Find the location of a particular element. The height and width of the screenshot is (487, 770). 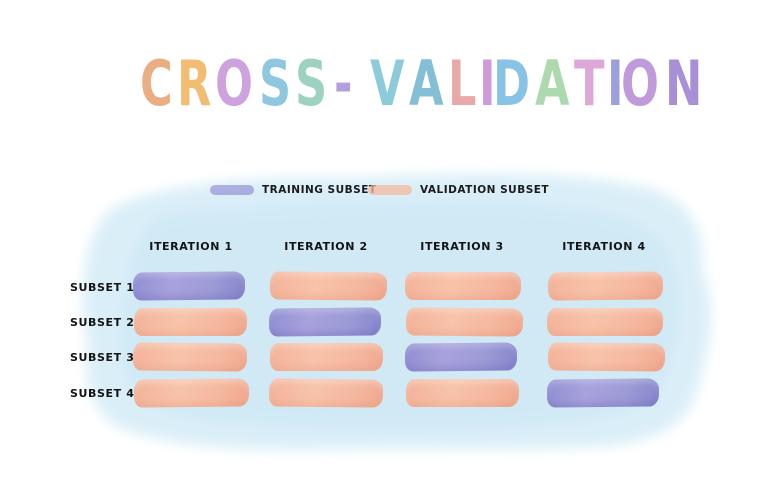

legend-label-validation: VALIDATION SUBSET is located at coordinates (485, 190).